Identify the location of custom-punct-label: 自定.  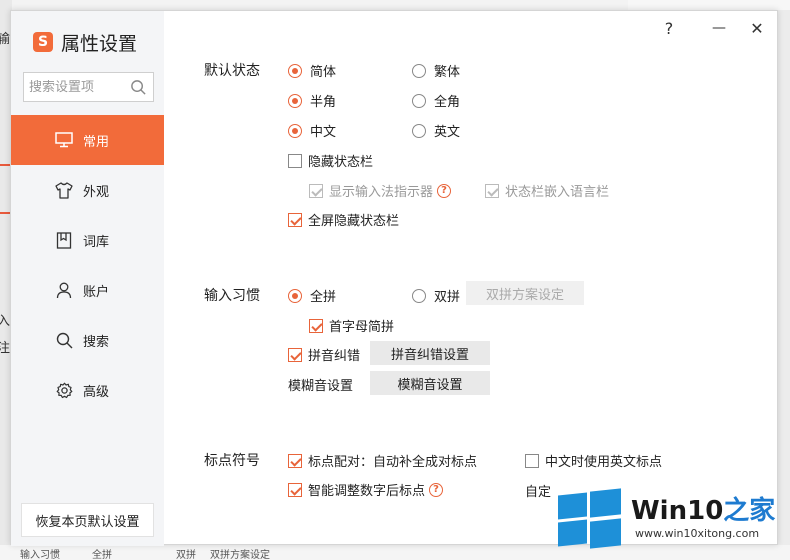
(538, 492).